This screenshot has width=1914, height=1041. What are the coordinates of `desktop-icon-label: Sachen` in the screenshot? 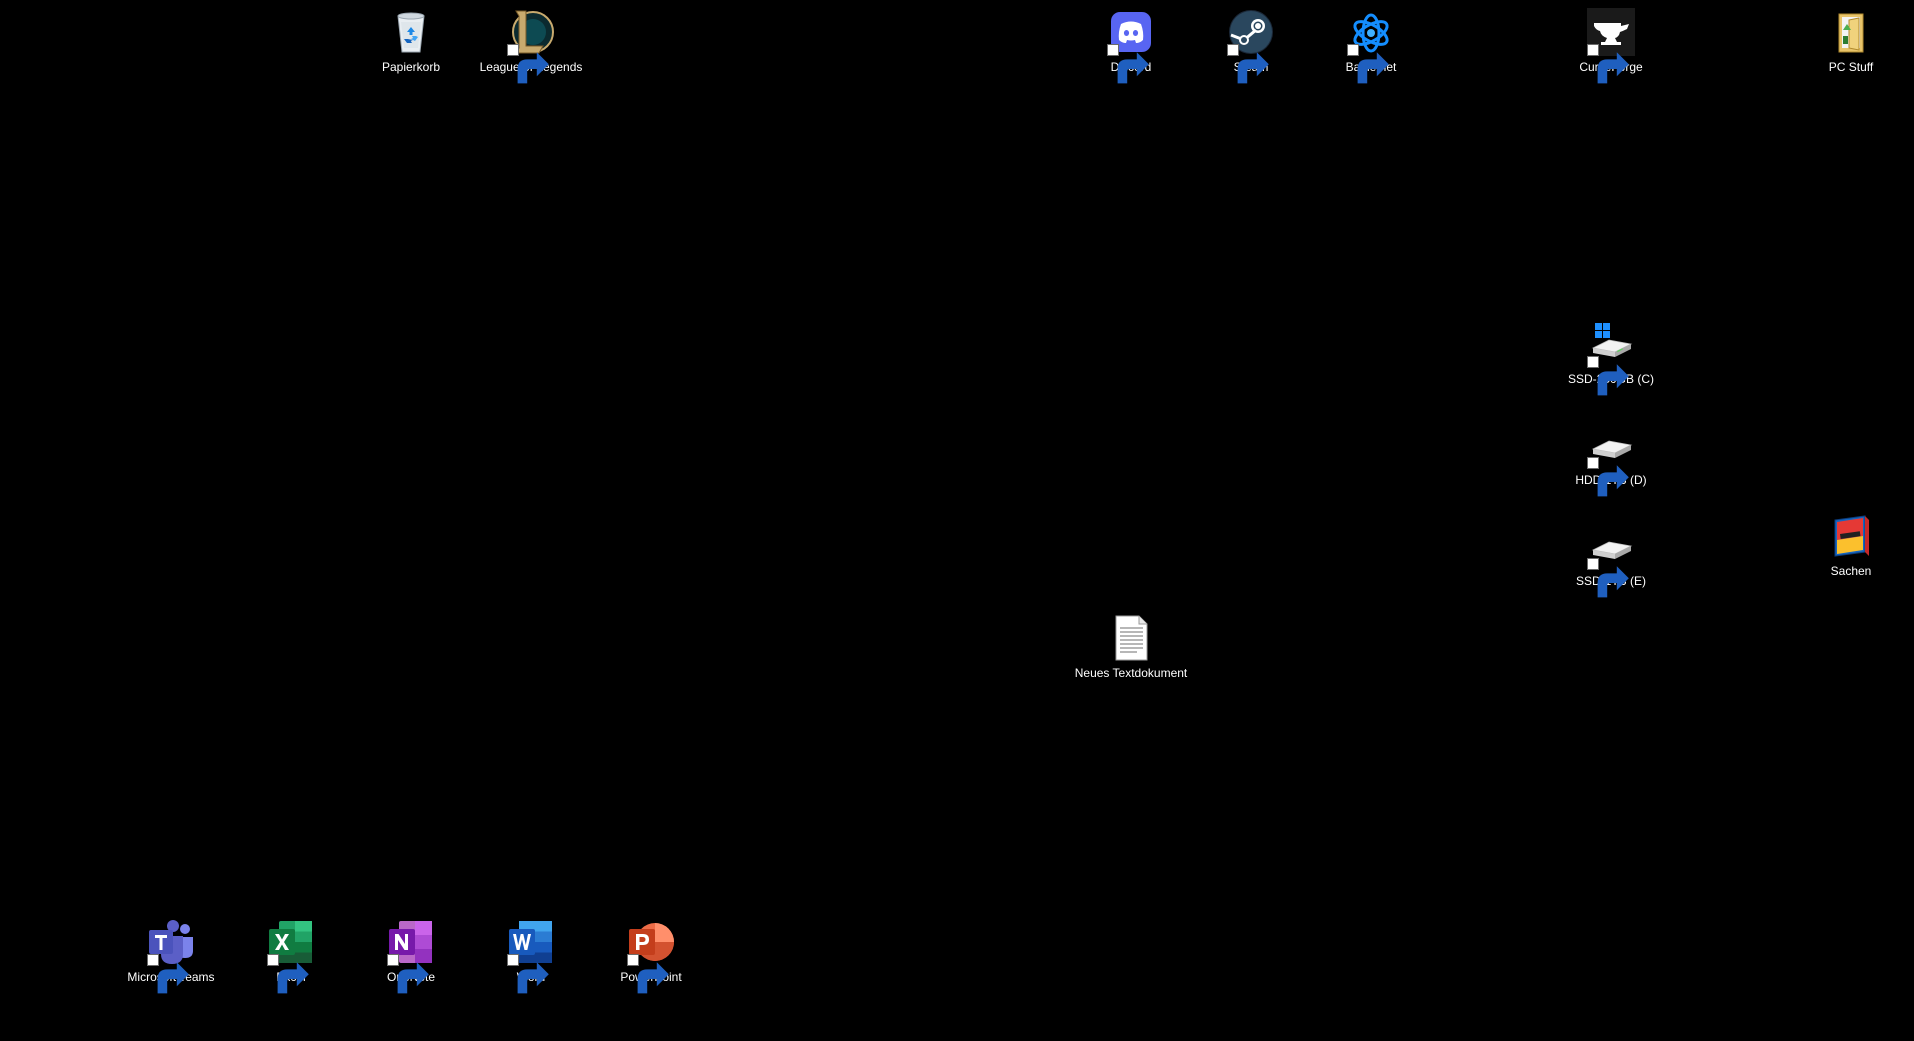 It's located at (1851, 571).